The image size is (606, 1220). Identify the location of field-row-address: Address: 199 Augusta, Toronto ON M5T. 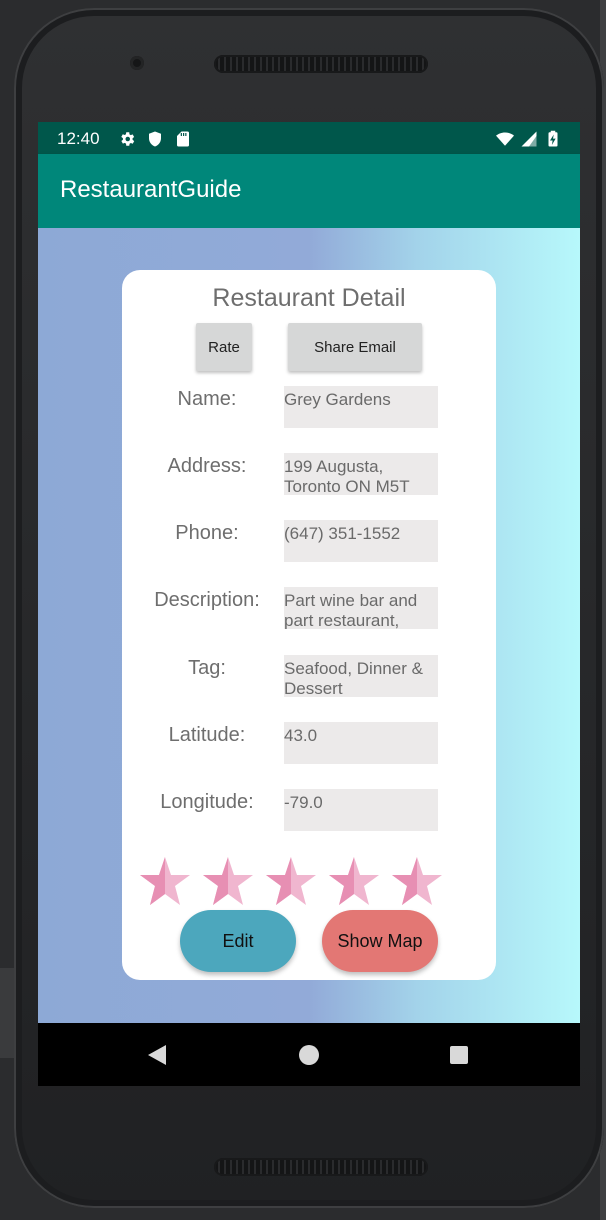
(309, 474).